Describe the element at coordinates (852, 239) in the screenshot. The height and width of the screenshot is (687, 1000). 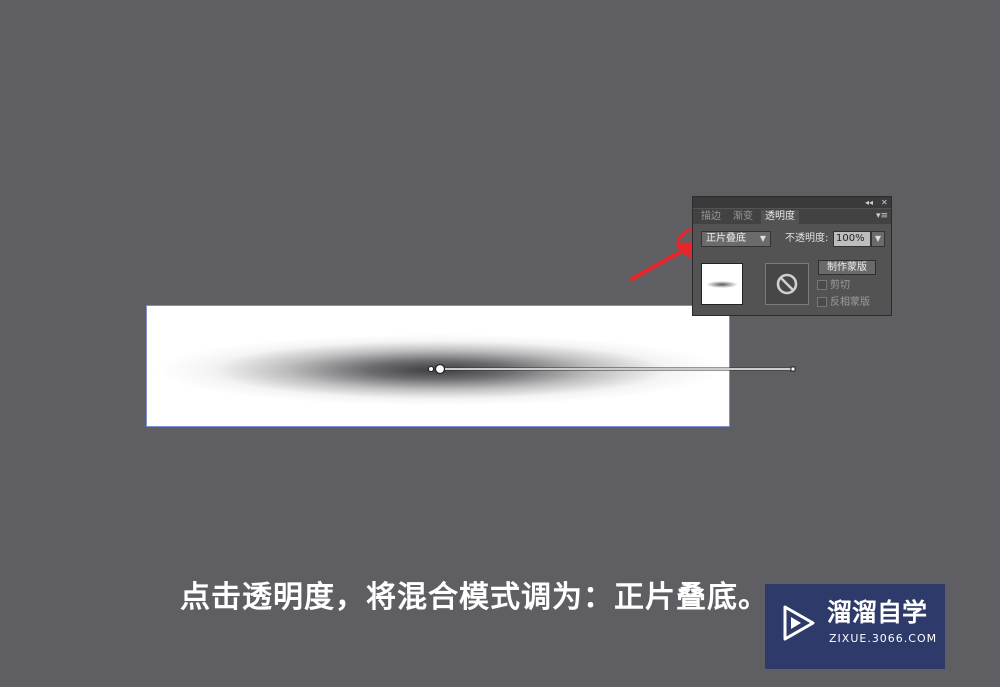
I see `opacity-input: 100%` at that location.